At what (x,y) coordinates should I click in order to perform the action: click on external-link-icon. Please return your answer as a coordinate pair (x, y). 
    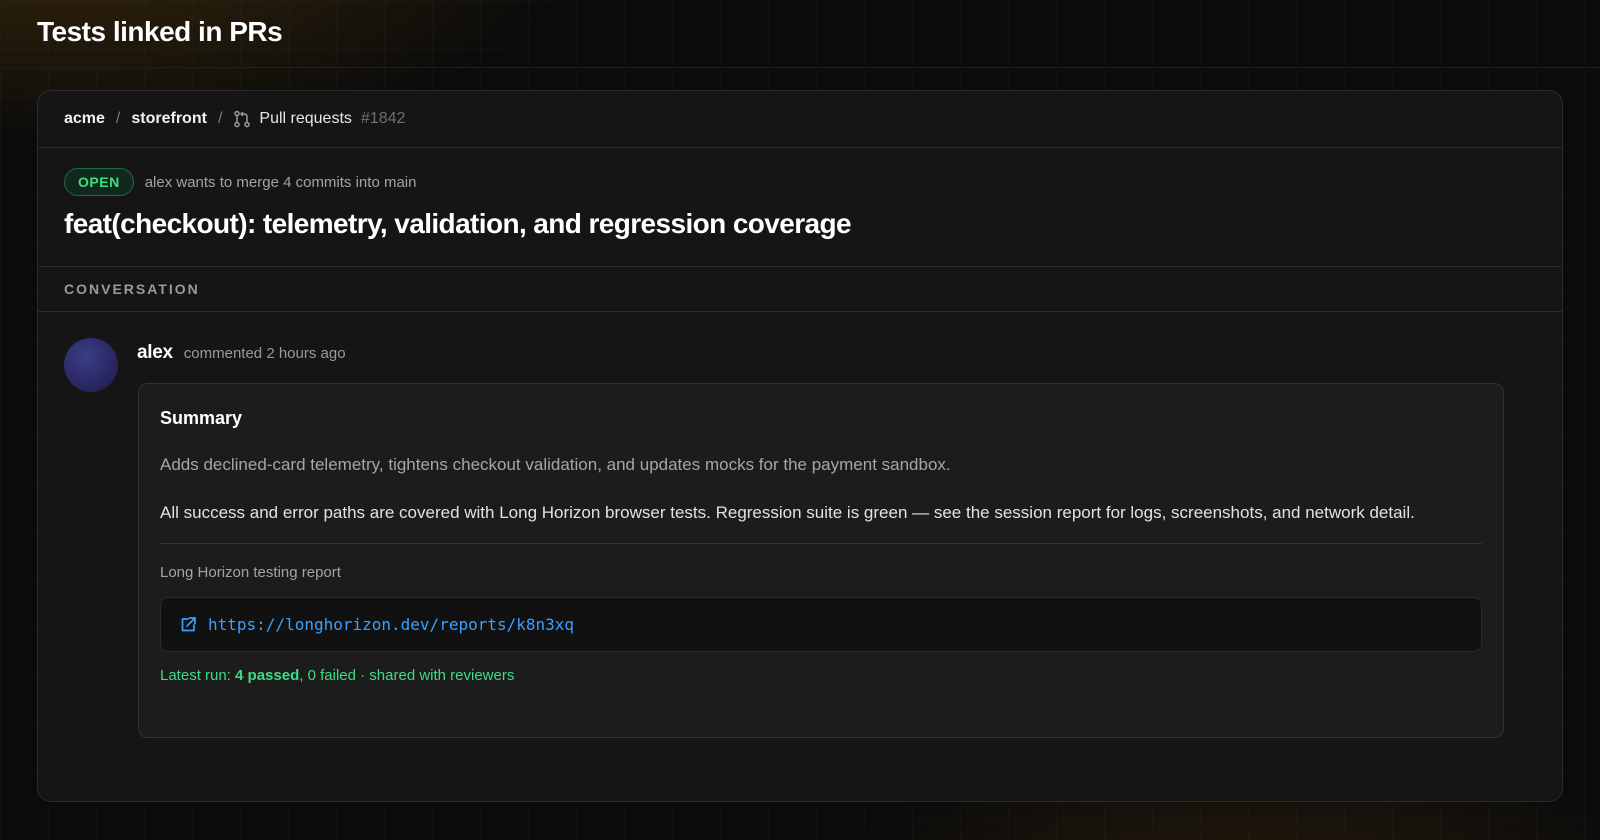
    Looking at the image, I should click on (188, 625).